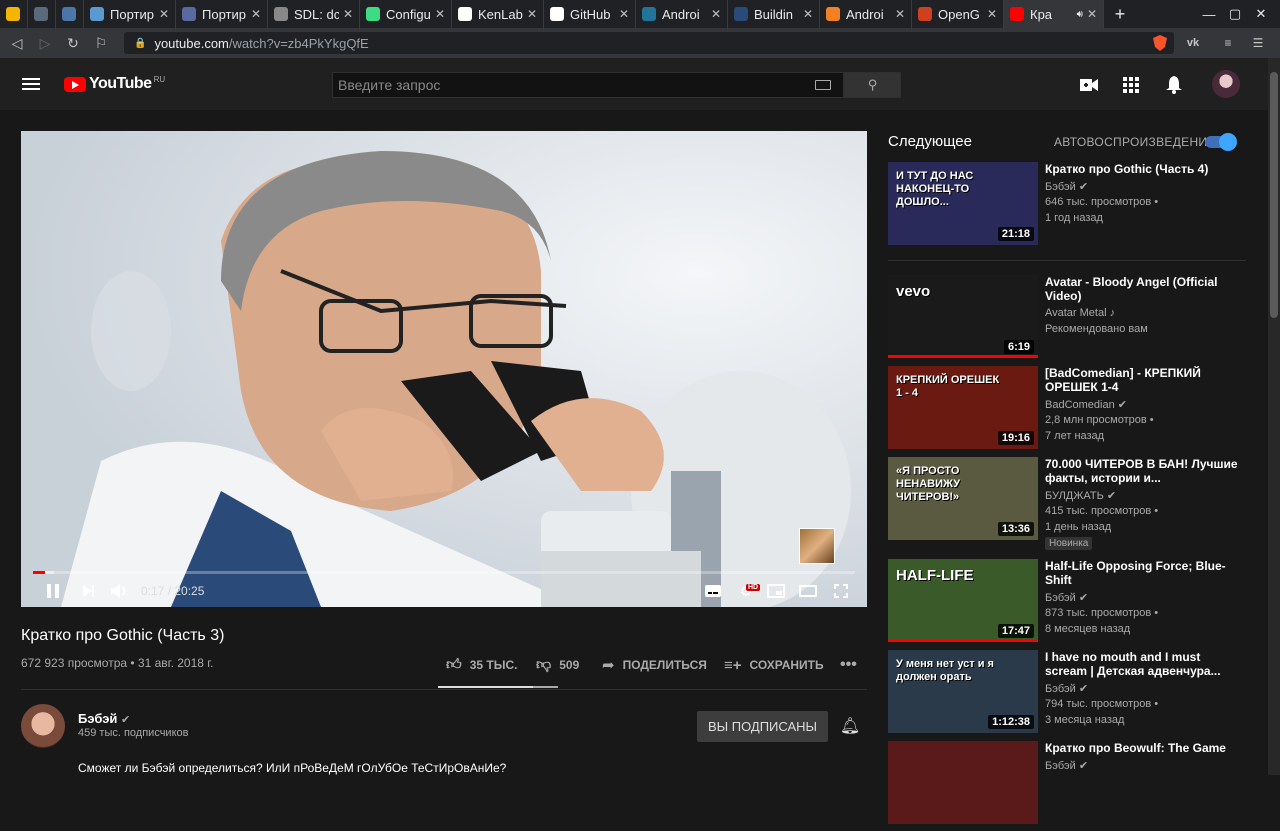 This screenshot has height=831, width=1280. I want to click on apps-icon, so click(1131, 85).